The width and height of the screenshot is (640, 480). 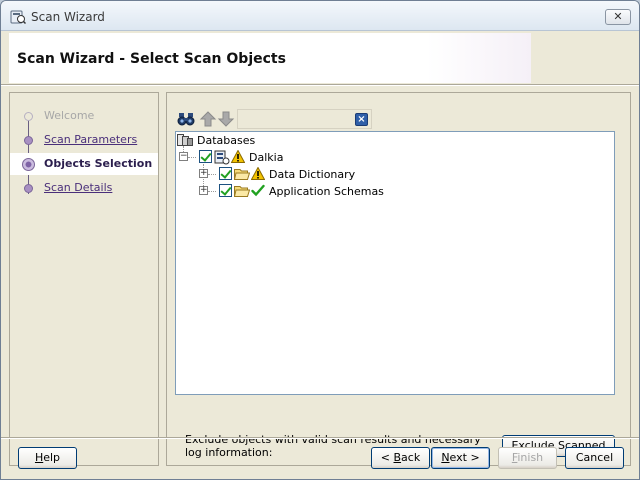 What do you see at coordinates (28, 164) in the screenshot?
I see `step-current-icon` at bounding box center [28, 164].